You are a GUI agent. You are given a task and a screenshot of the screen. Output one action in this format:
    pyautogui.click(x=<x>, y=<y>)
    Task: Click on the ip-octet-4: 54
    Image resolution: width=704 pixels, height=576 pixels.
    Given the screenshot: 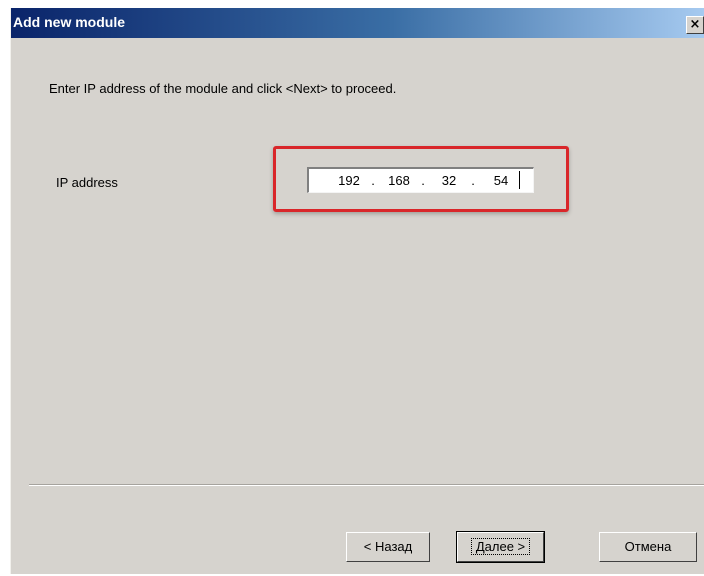 What is the action you would take?
    pyautogui.click(x=501, y=180)
    